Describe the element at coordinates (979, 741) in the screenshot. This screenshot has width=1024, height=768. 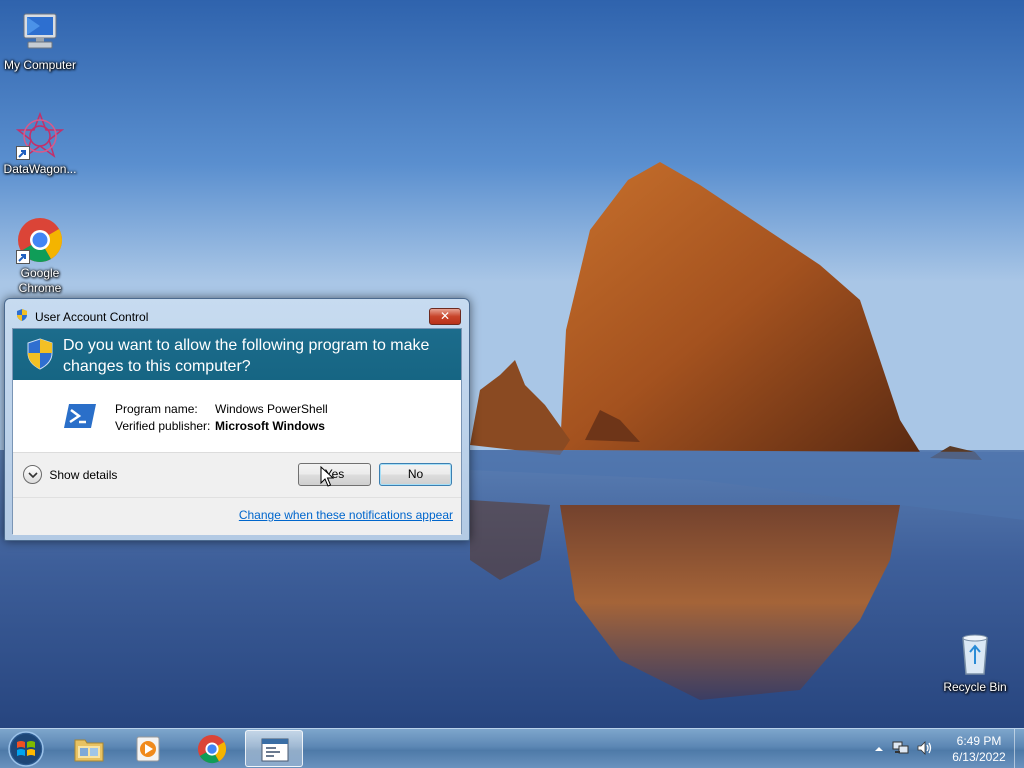
I see `clock-time: 6:49 PM` at that location.